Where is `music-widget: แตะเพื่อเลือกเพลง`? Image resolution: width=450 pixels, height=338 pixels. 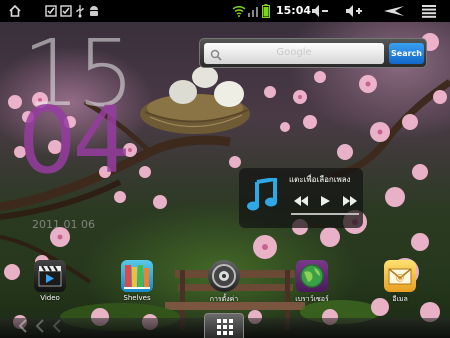 music-widget: แตะเพื่อเลือกเพลง is located at coordinates (301, 198).